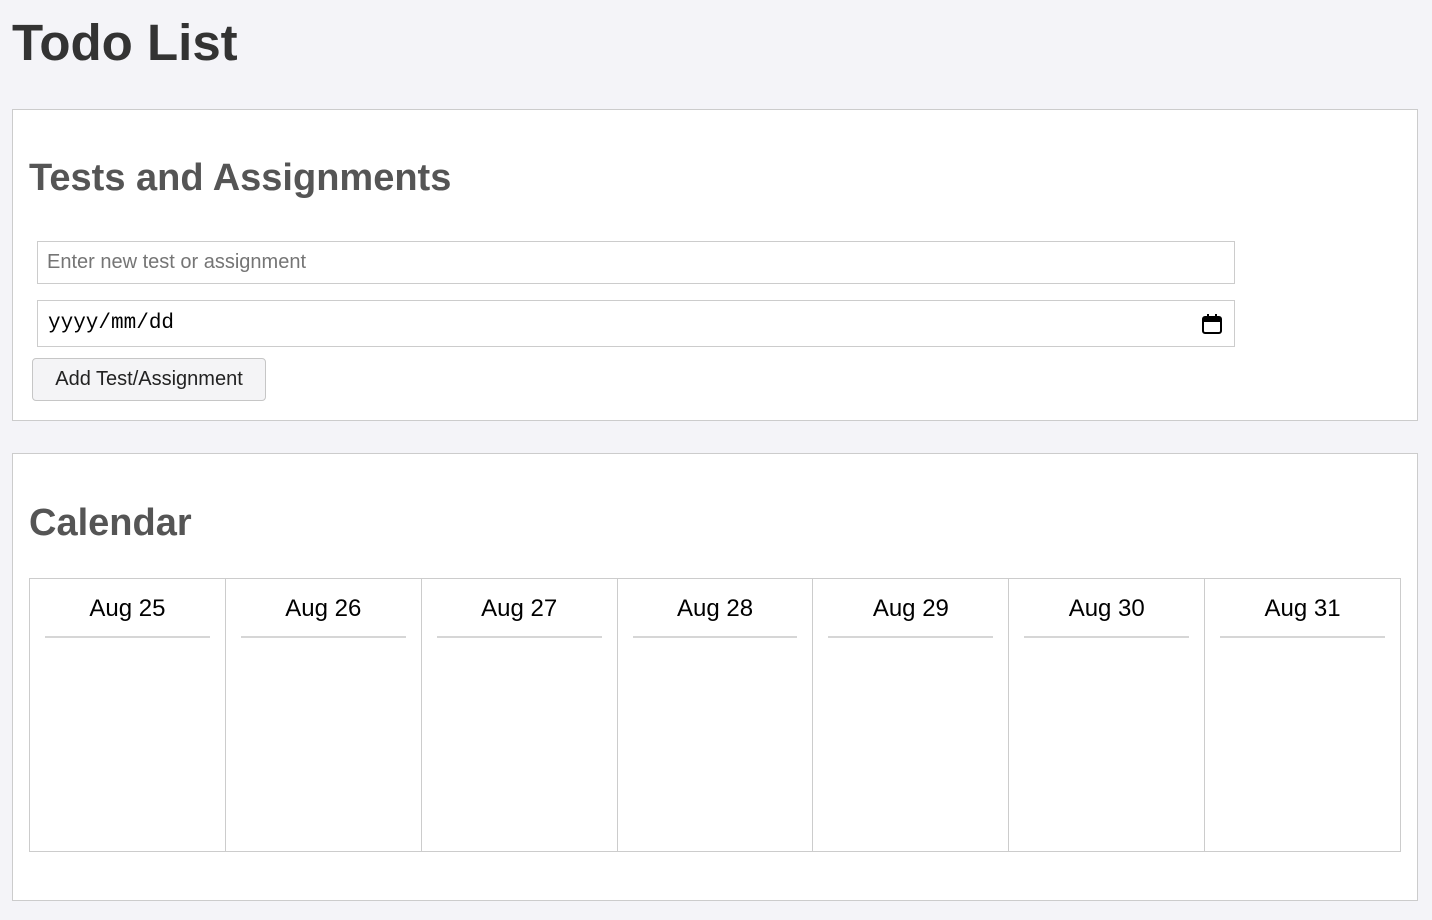 This screenshot has height=920, width=1432. I want to click on calendar-day-header: Aug 28, so click(715, 608).